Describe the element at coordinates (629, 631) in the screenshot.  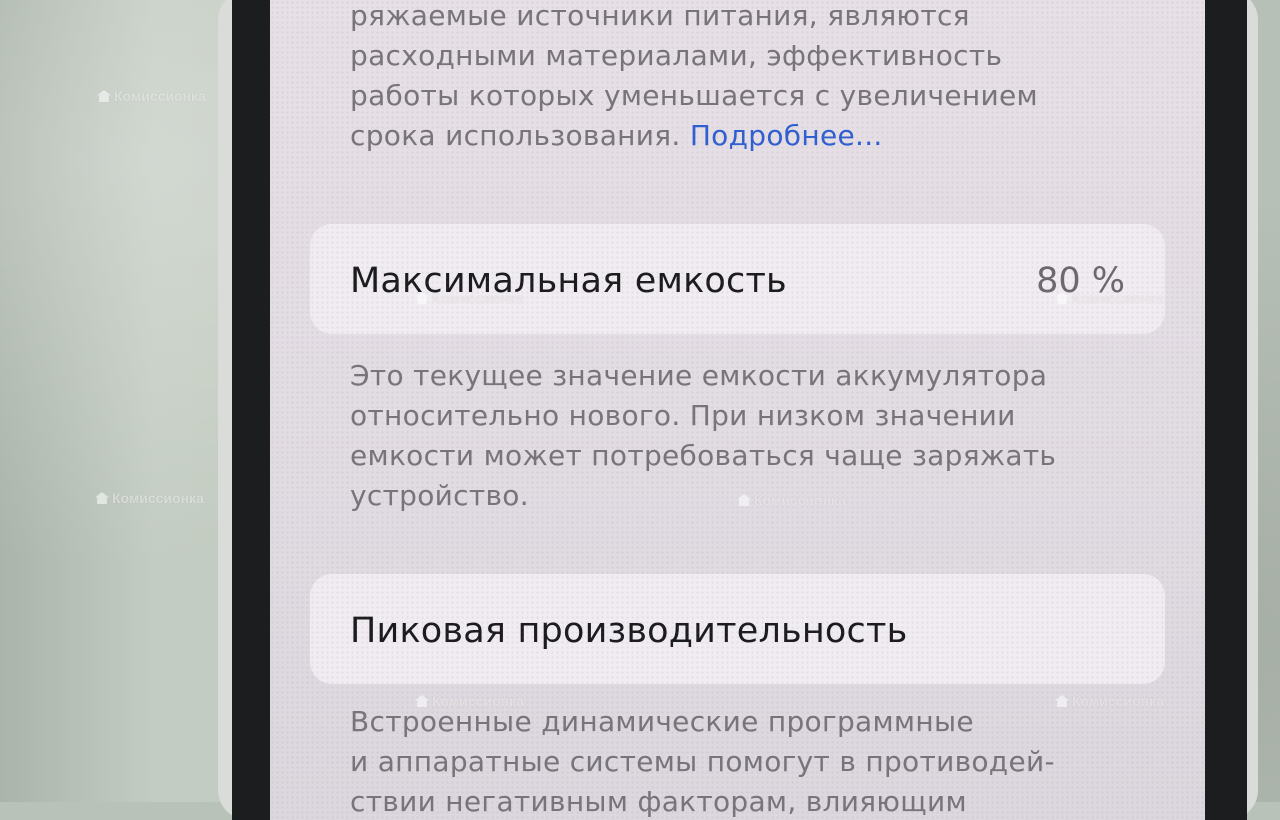
I see `peak-performance-label: Пиковая производительность` at that location.